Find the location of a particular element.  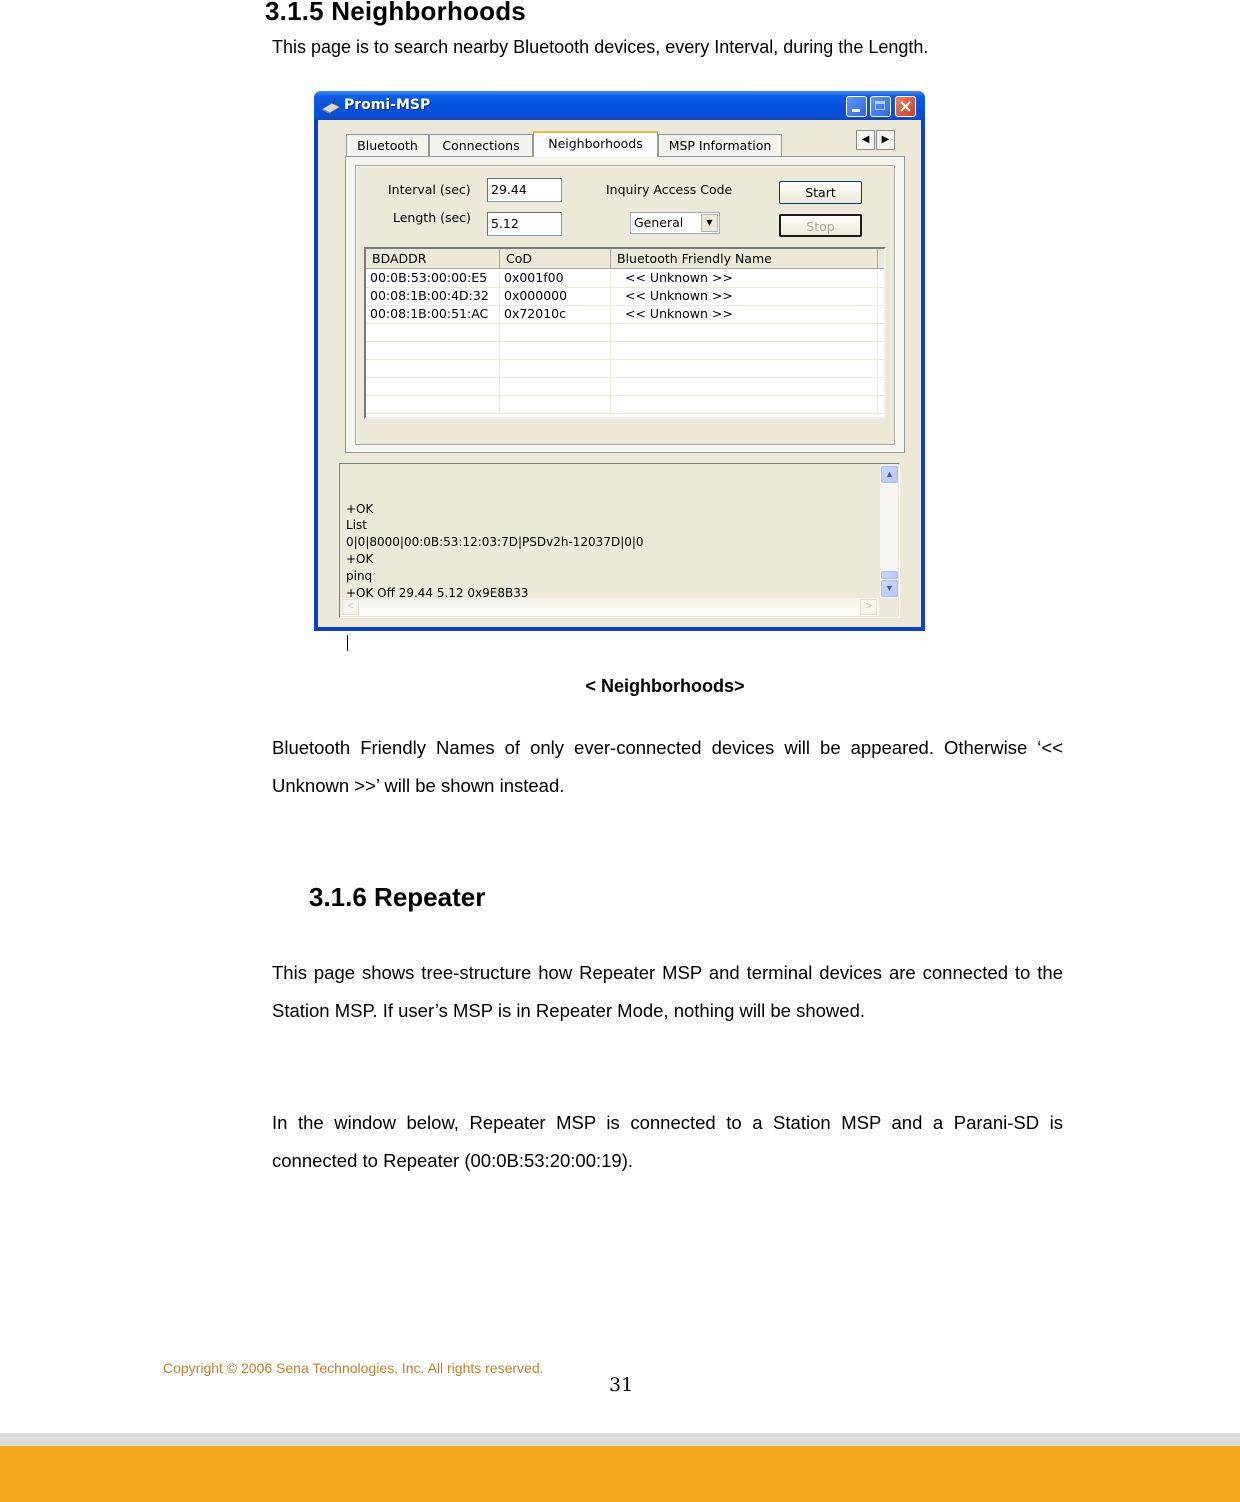

chevron-right-icon: > is located at coordinates (868, 606).